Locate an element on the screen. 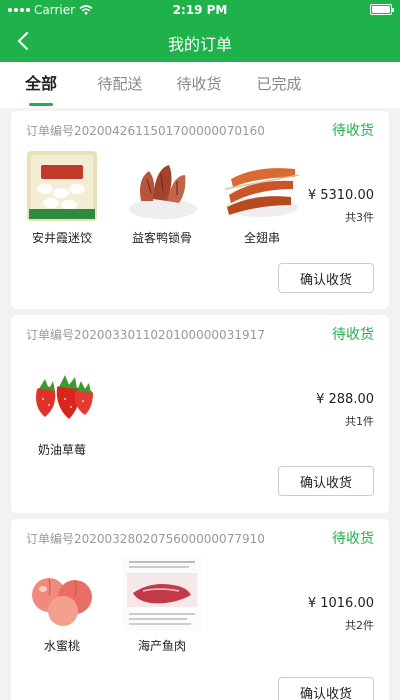 This screenshot has width=400, height=700. order-amount: ¥ 288.00 is located at coordinates (345, 399).